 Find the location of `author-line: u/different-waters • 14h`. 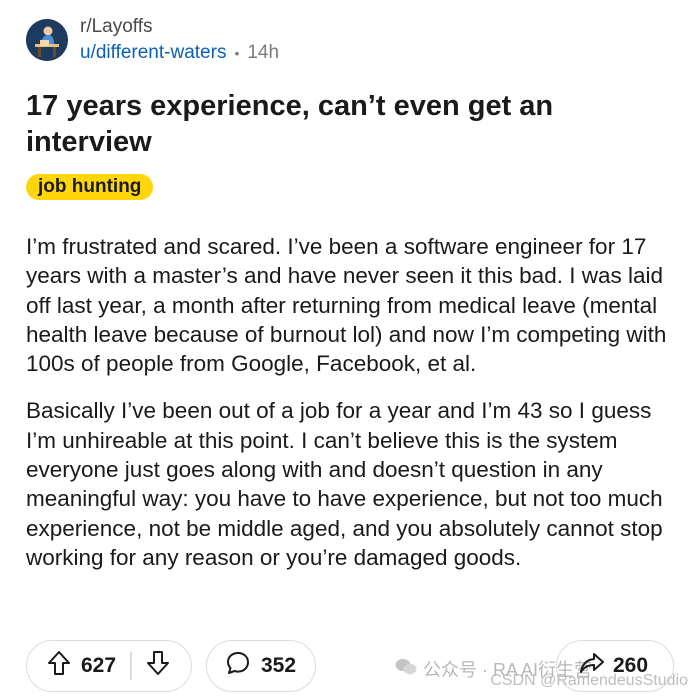

author-line: u/different-waters • 14h is located at coordinates (179, 53).